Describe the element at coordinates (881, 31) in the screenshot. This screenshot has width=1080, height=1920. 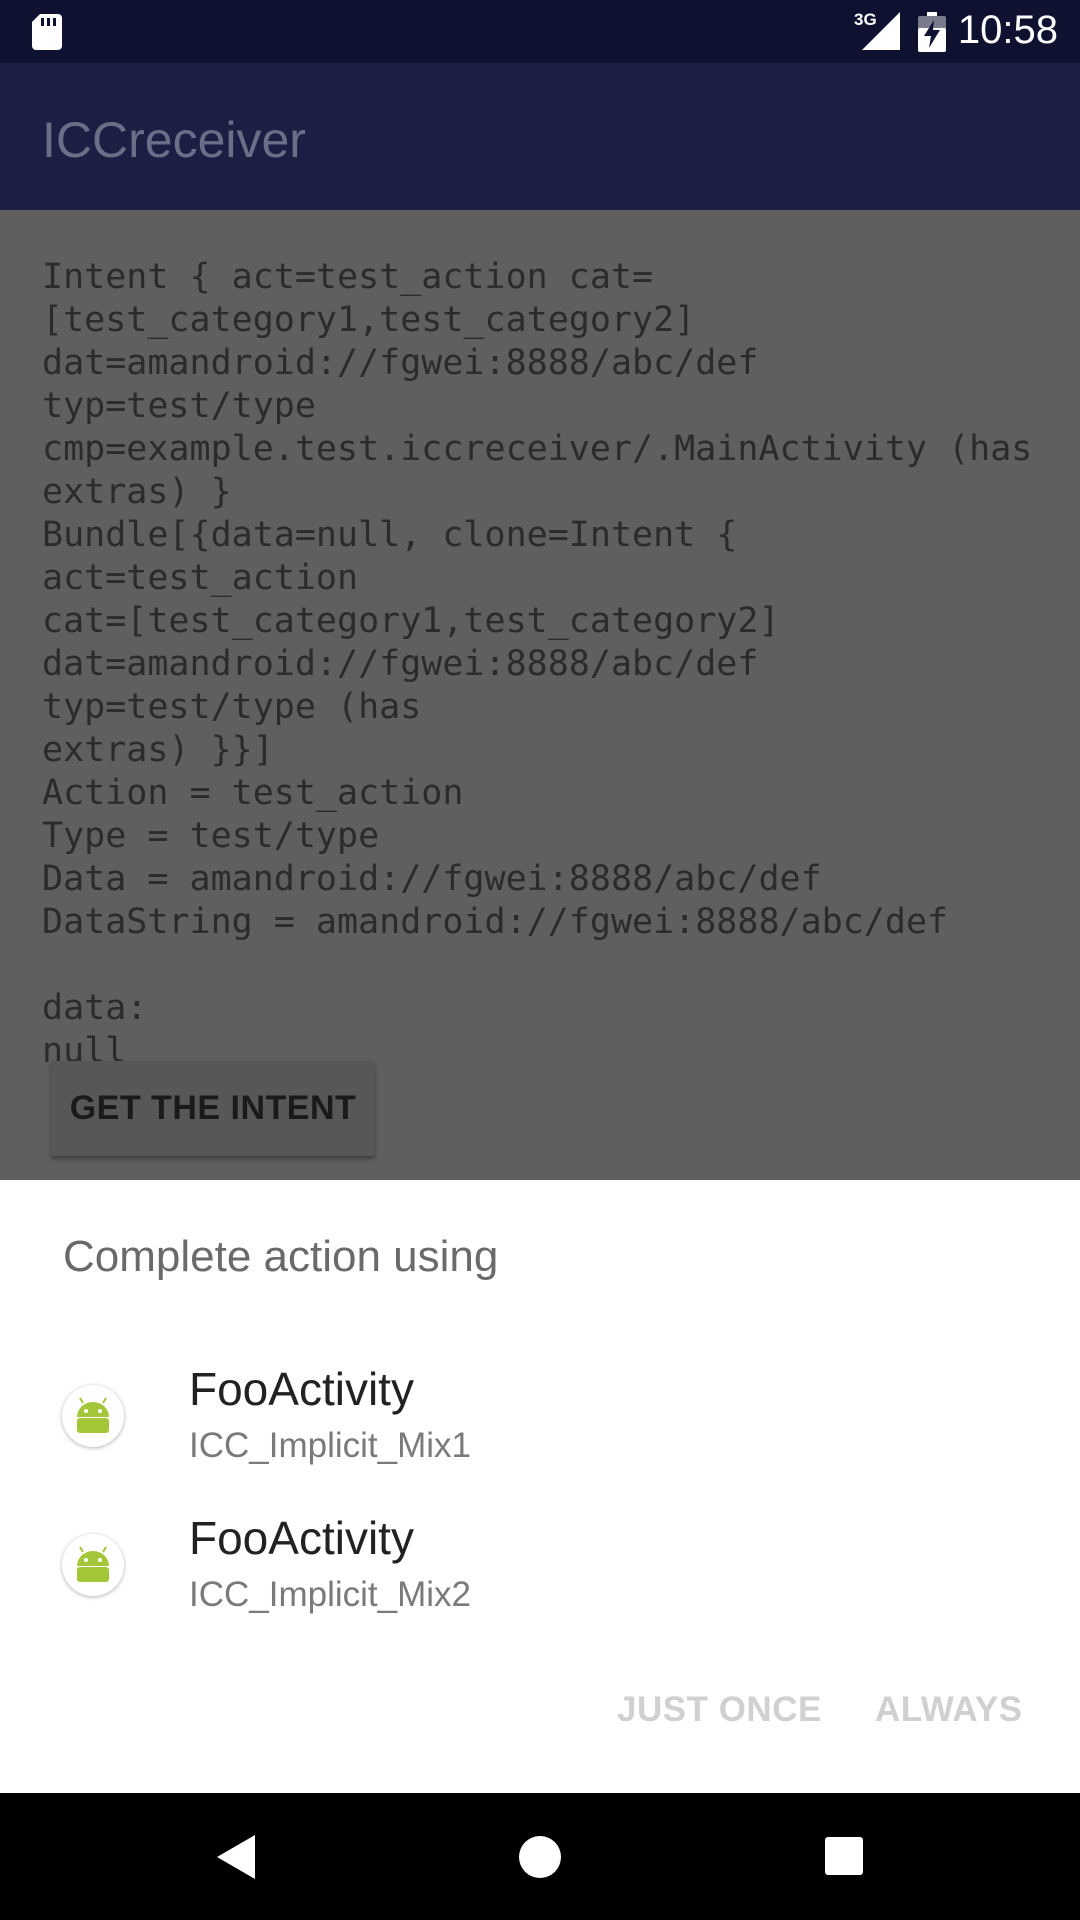
I see `signal-icon` at that location.